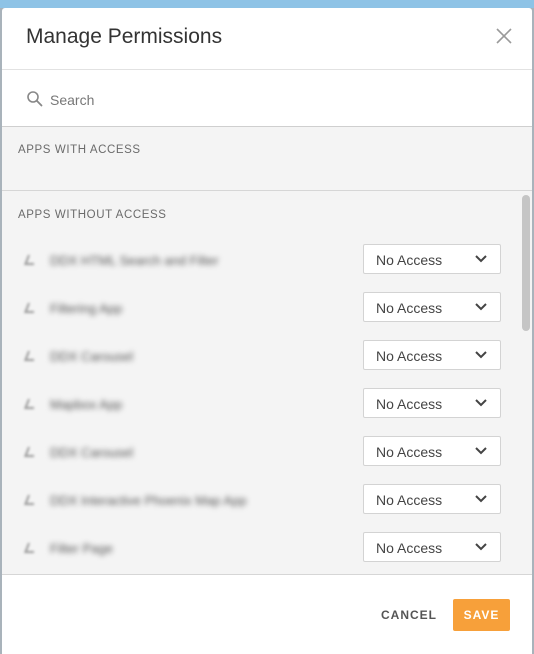  I want to click on app-name: Filter Page, so click(81, 548).